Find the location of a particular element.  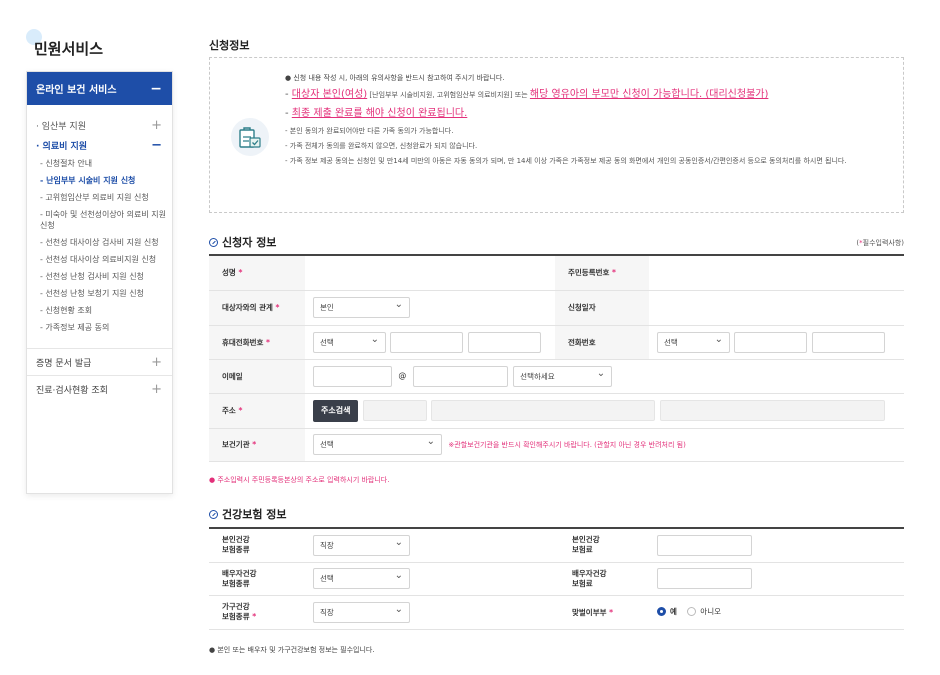

sidebar-subitem: - 가족정보 제공 동의 is located at coordinates (106, 327).